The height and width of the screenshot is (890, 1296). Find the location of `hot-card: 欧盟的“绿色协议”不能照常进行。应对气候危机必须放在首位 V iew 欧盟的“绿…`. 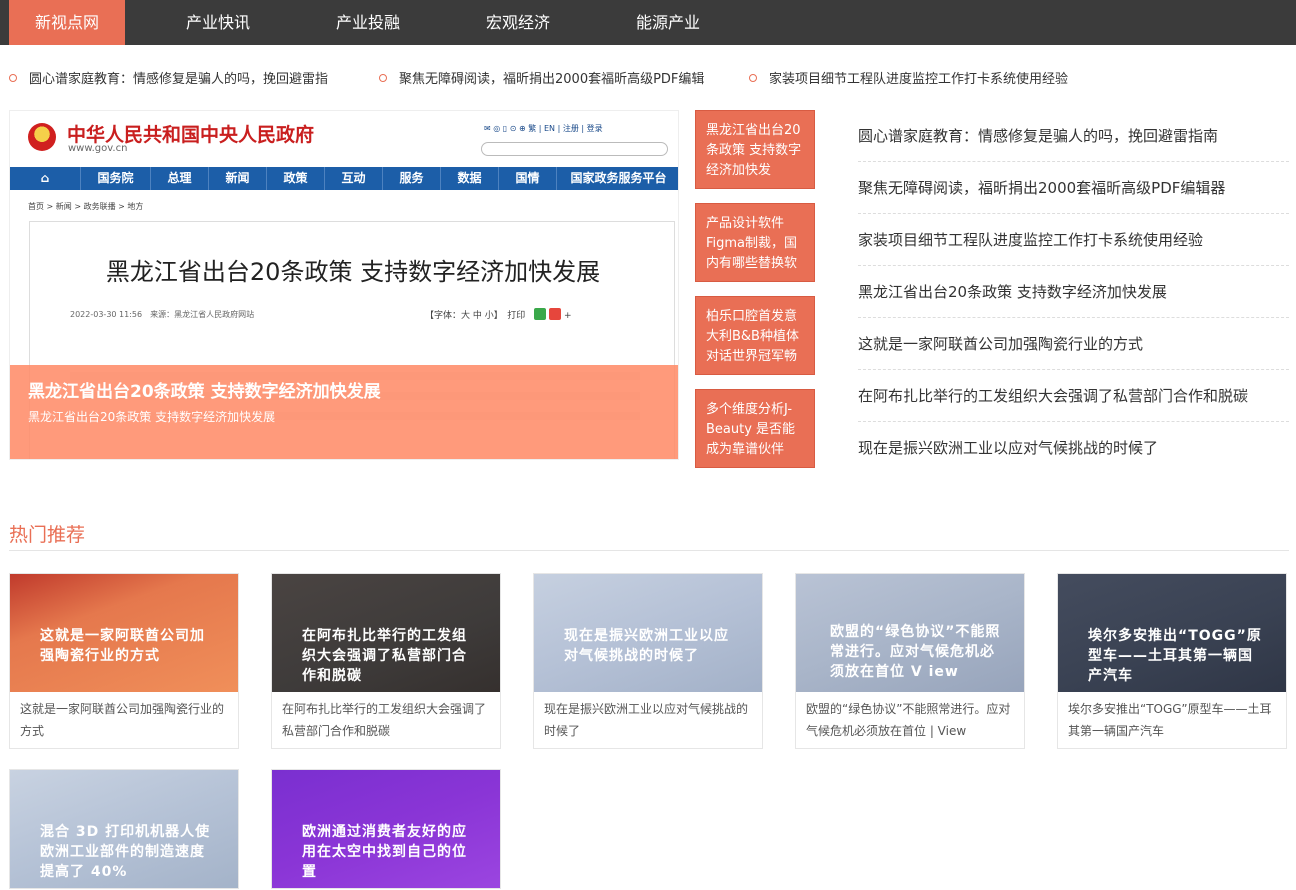

hot-card: 欧盟的“绿色协议”不能照常进行。应对气候危机必须放在首位 V iew 欧盟的“绿… is located at coordinates (910, 661).